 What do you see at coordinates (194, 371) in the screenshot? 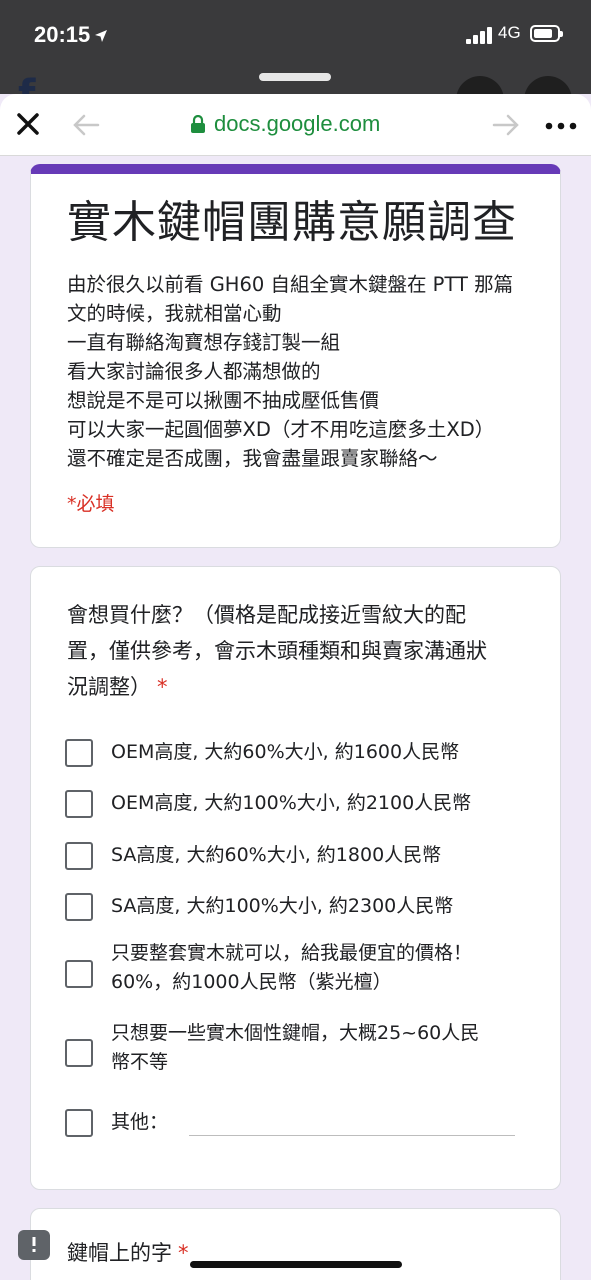
I see `description-line: 看大家討論很多人都滿想做的` at bounding box center [194, 371].